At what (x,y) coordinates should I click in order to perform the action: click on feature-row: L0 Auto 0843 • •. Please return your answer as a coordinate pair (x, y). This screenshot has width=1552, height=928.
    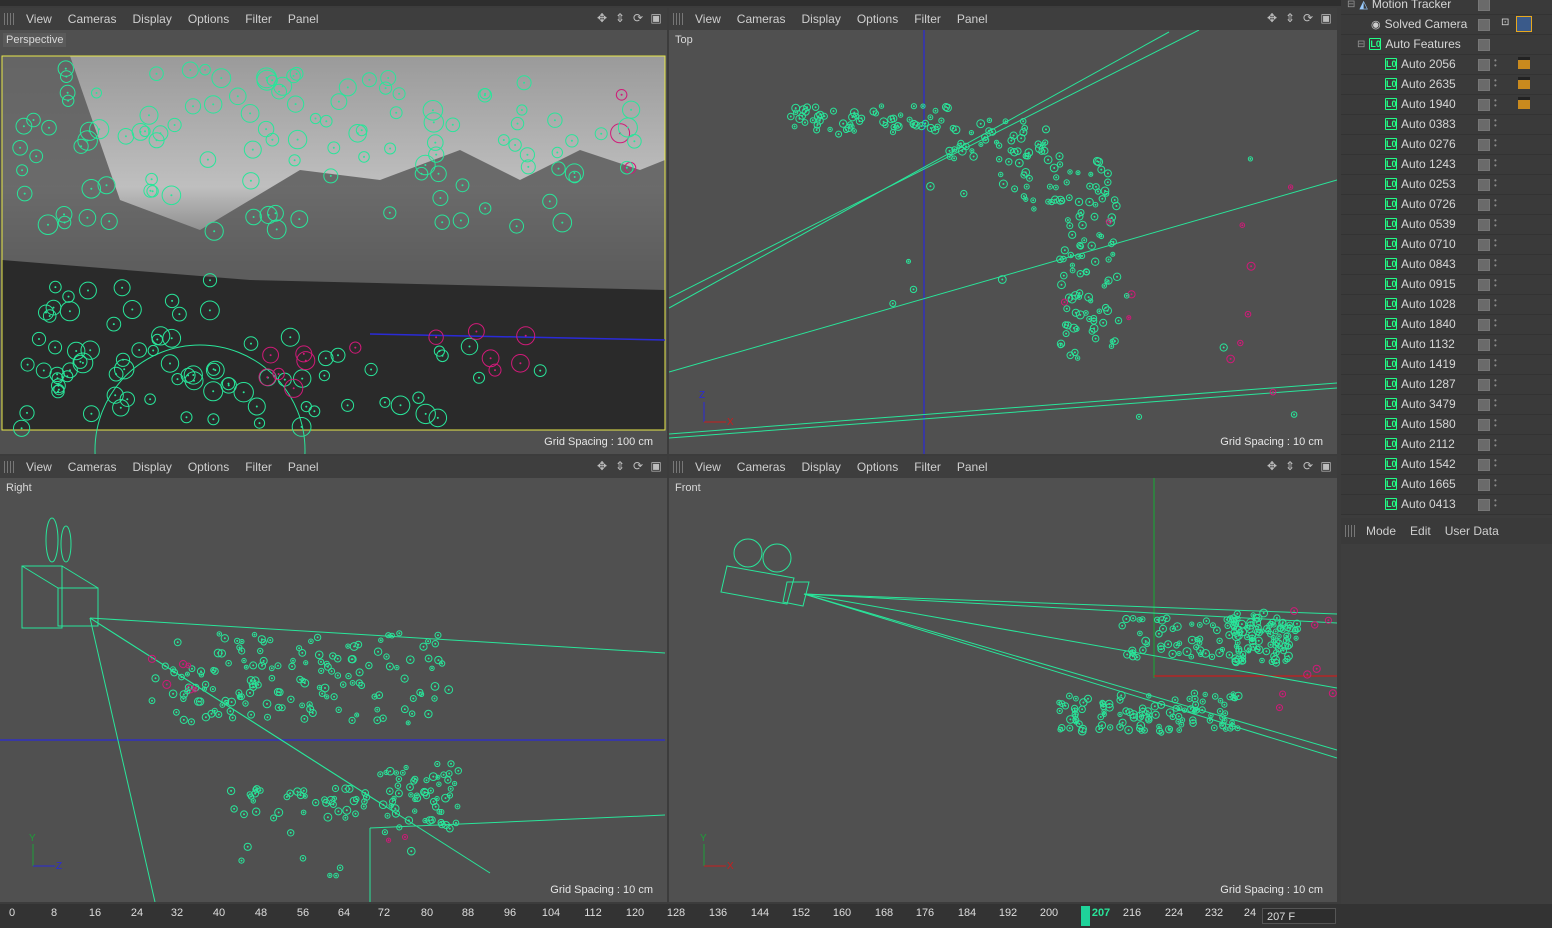
    Looking at the image, I should click on (1446, 264).